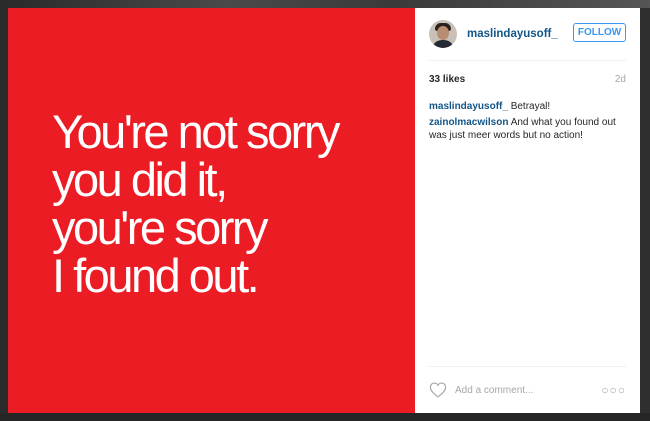 The image size is (650, 421). I want to click on follow-button: FOLLOW, so click(599, 32).